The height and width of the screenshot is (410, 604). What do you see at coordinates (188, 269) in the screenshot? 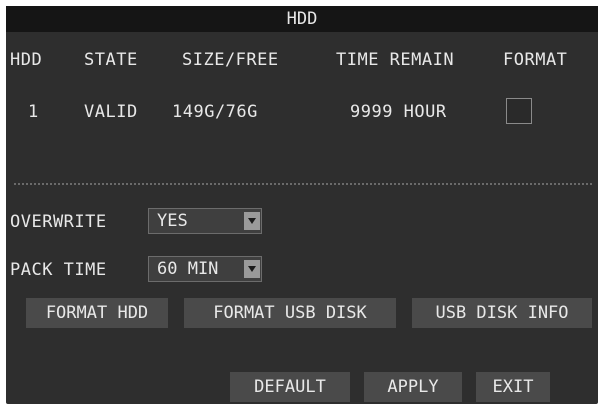
I see `pack-time-value: 60 MIN` at bounding box center [188, 269].